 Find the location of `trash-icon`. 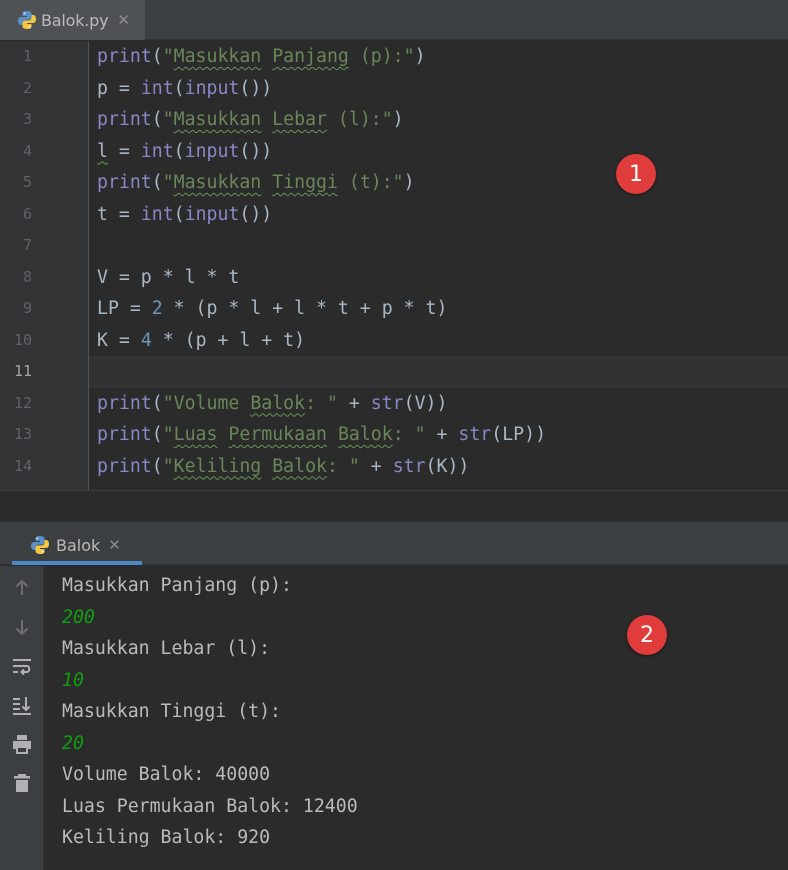

trash-icon is located at coordinates (22, 783).